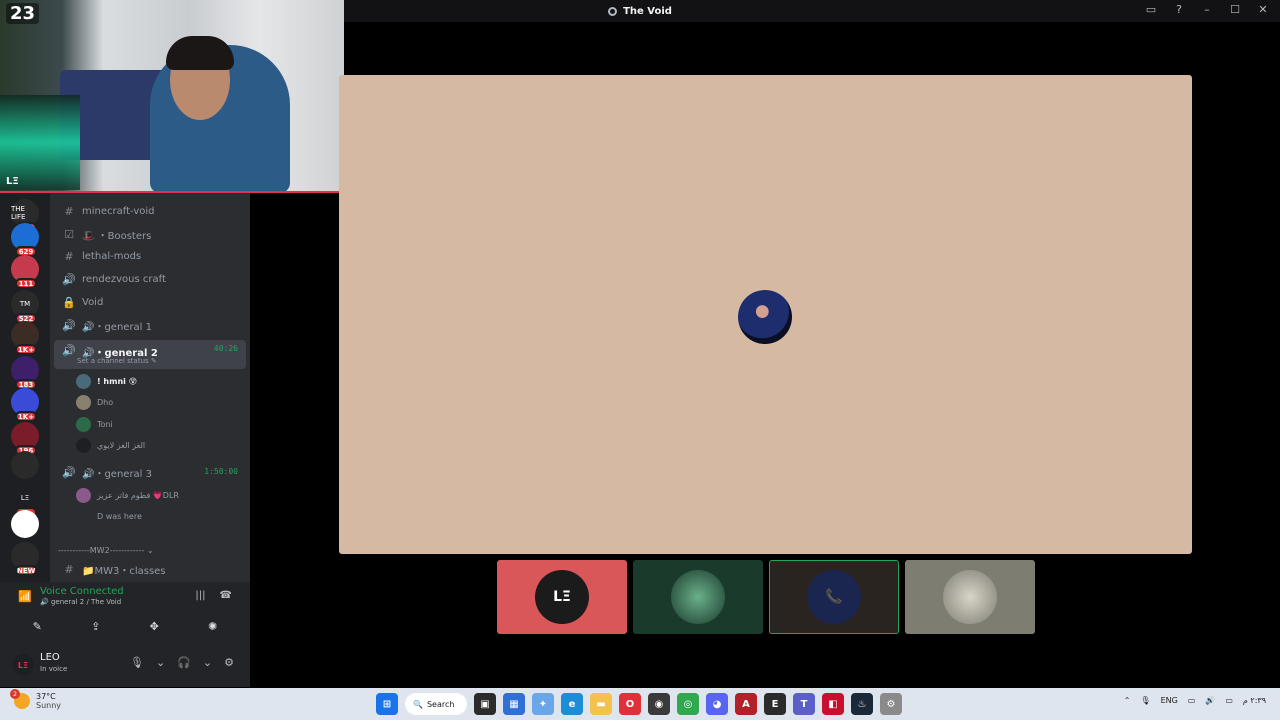 The height and width of the screenshot is (720, 1280). I want to click on voice-user: الغز الغز لايوي, so click(110, 445).